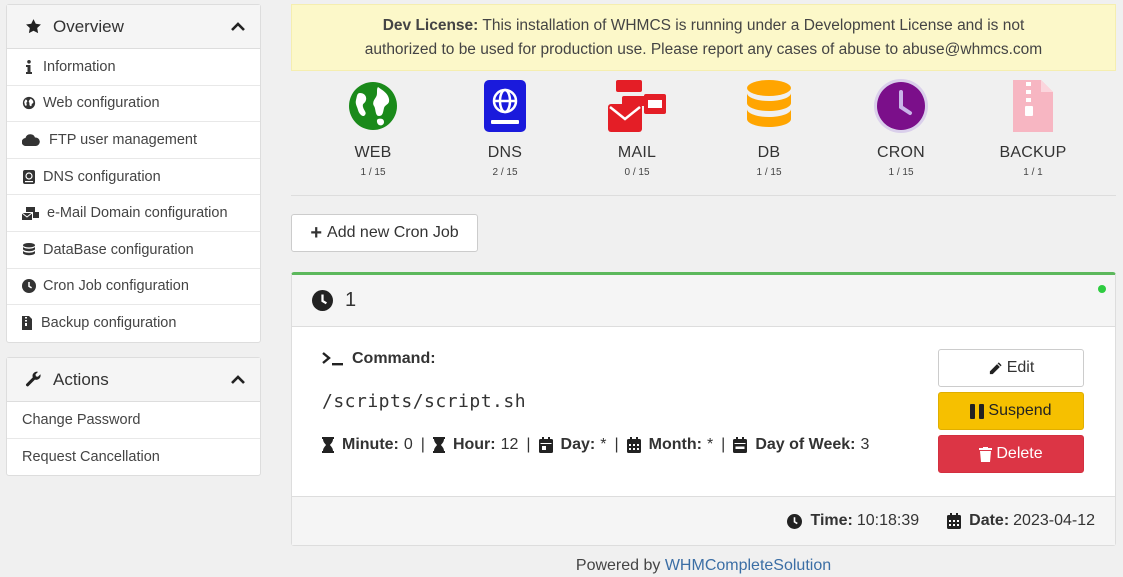 This screenshot has width=1123, height=577. Describe the element at coordinates (29, 66) in the screenshot. I see `info-icon` at that location.